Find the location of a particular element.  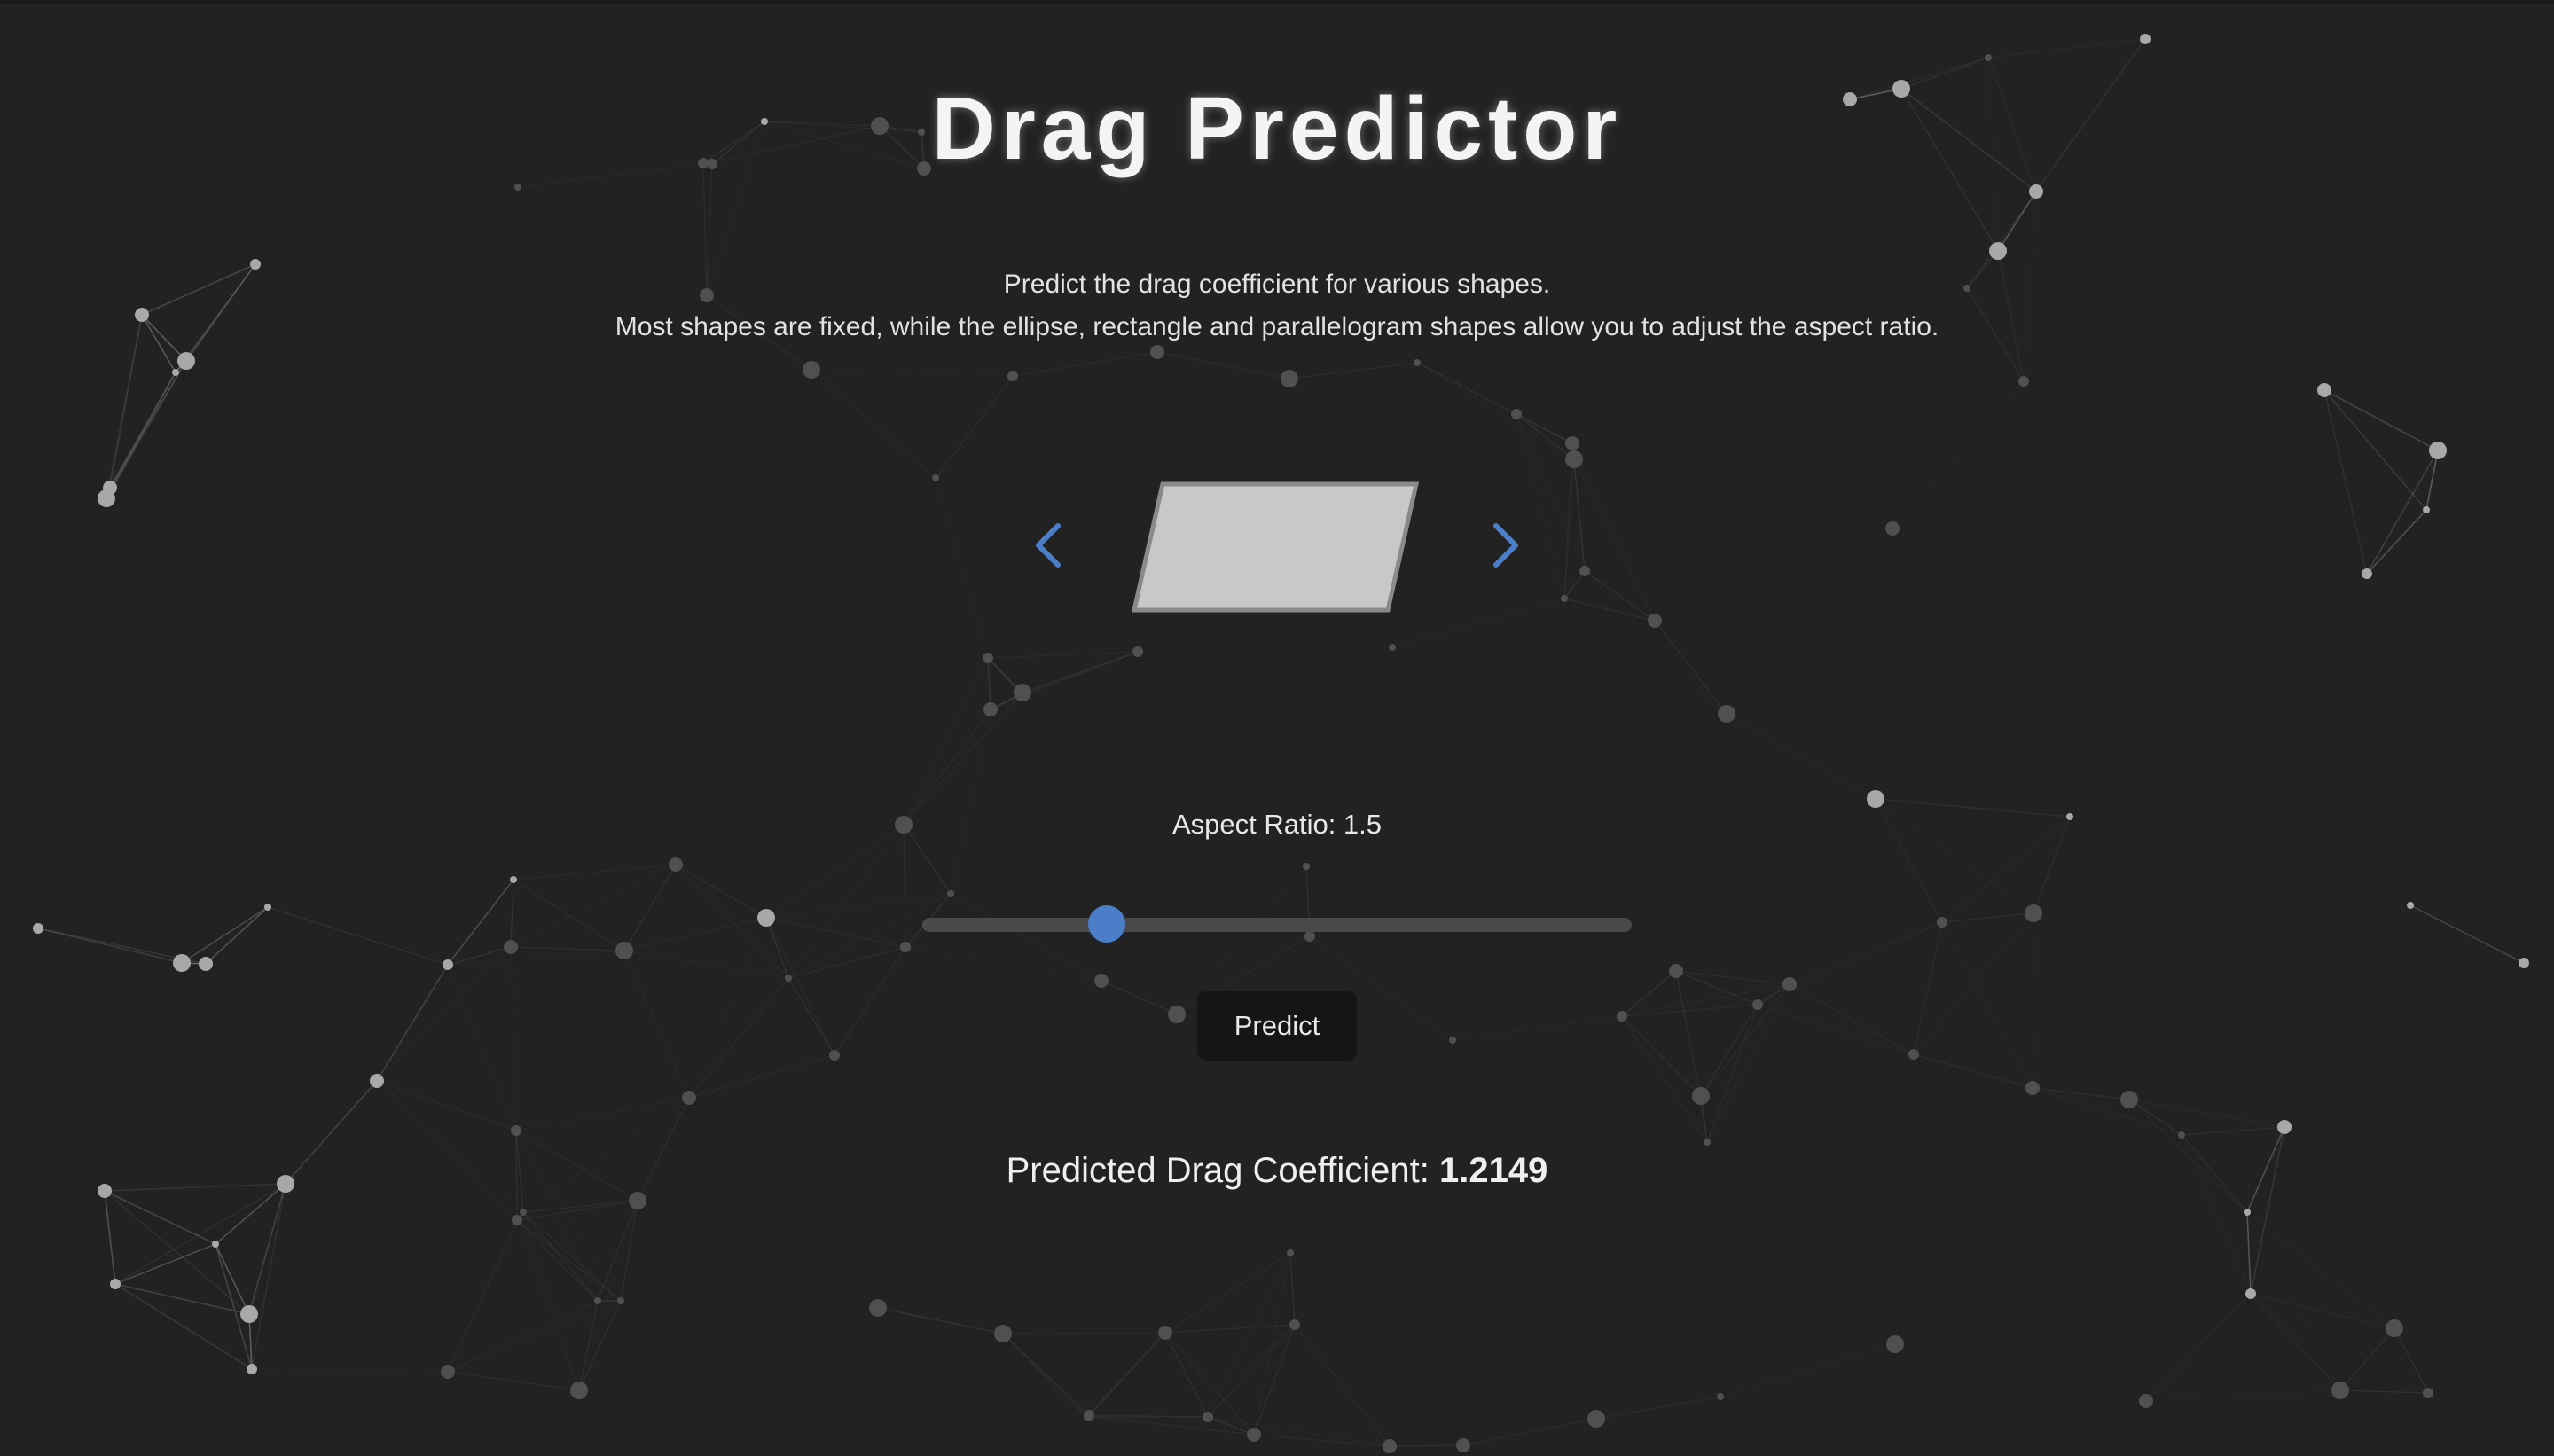

shape-preview is located at coordinates (1275, 547).